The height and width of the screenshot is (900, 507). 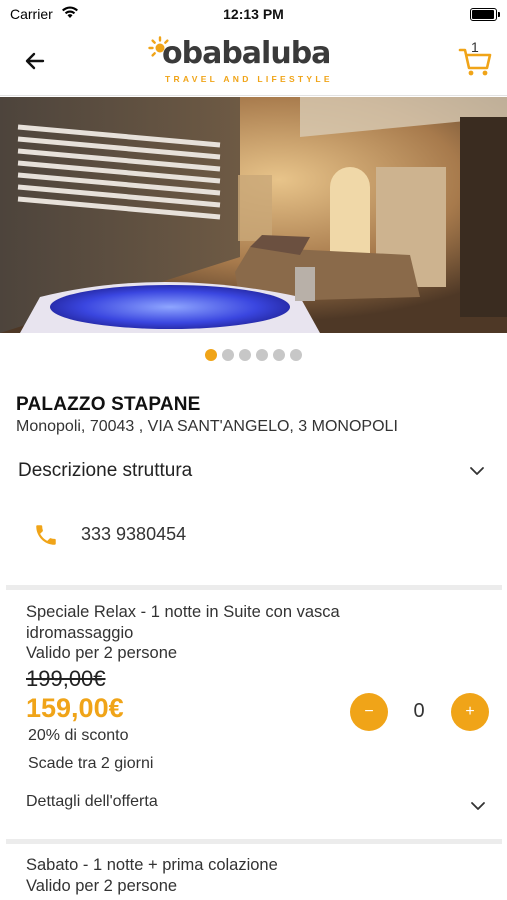 I want to click on carousel-dots, so click(x=253, y=355).